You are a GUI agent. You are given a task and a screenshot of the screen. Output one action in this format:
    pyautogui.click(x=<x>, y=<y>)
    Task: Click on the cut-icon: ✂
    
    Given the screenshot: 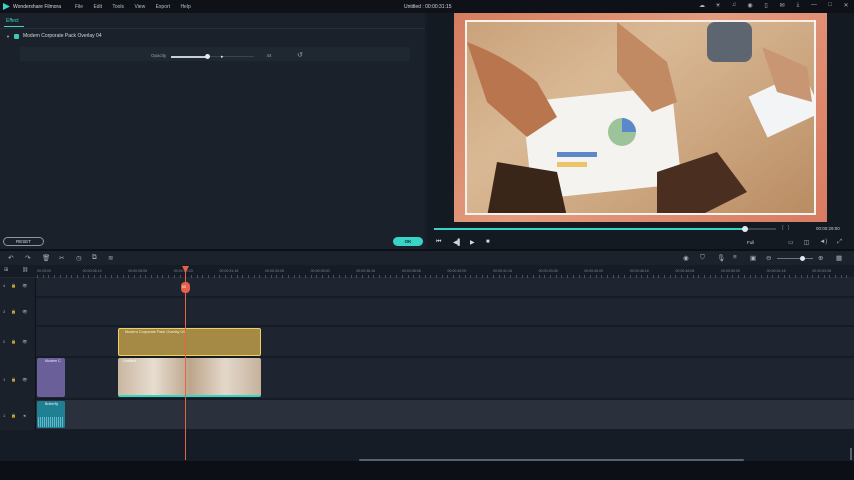 What is the action you would take?
    pyautogui.click(x=61, y=258)
    